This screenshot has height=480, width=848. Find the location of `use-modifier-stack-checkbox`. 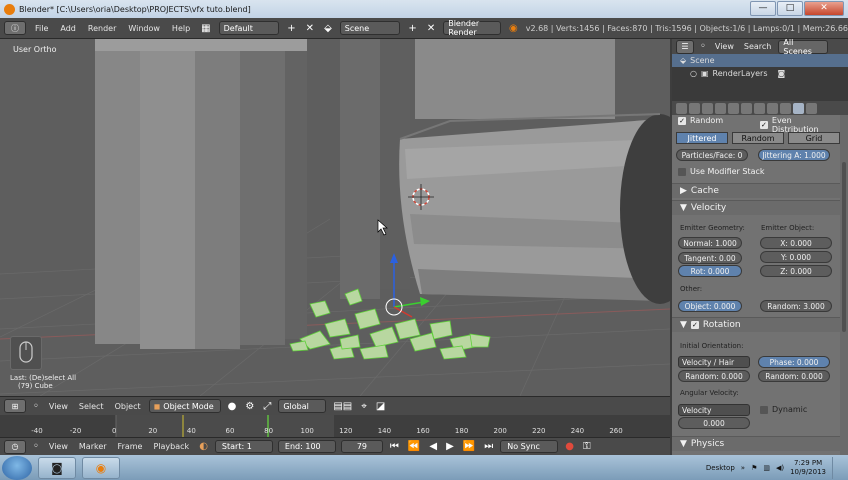

use-modifier-stack-checkbox is located at coordinates (682, 171).